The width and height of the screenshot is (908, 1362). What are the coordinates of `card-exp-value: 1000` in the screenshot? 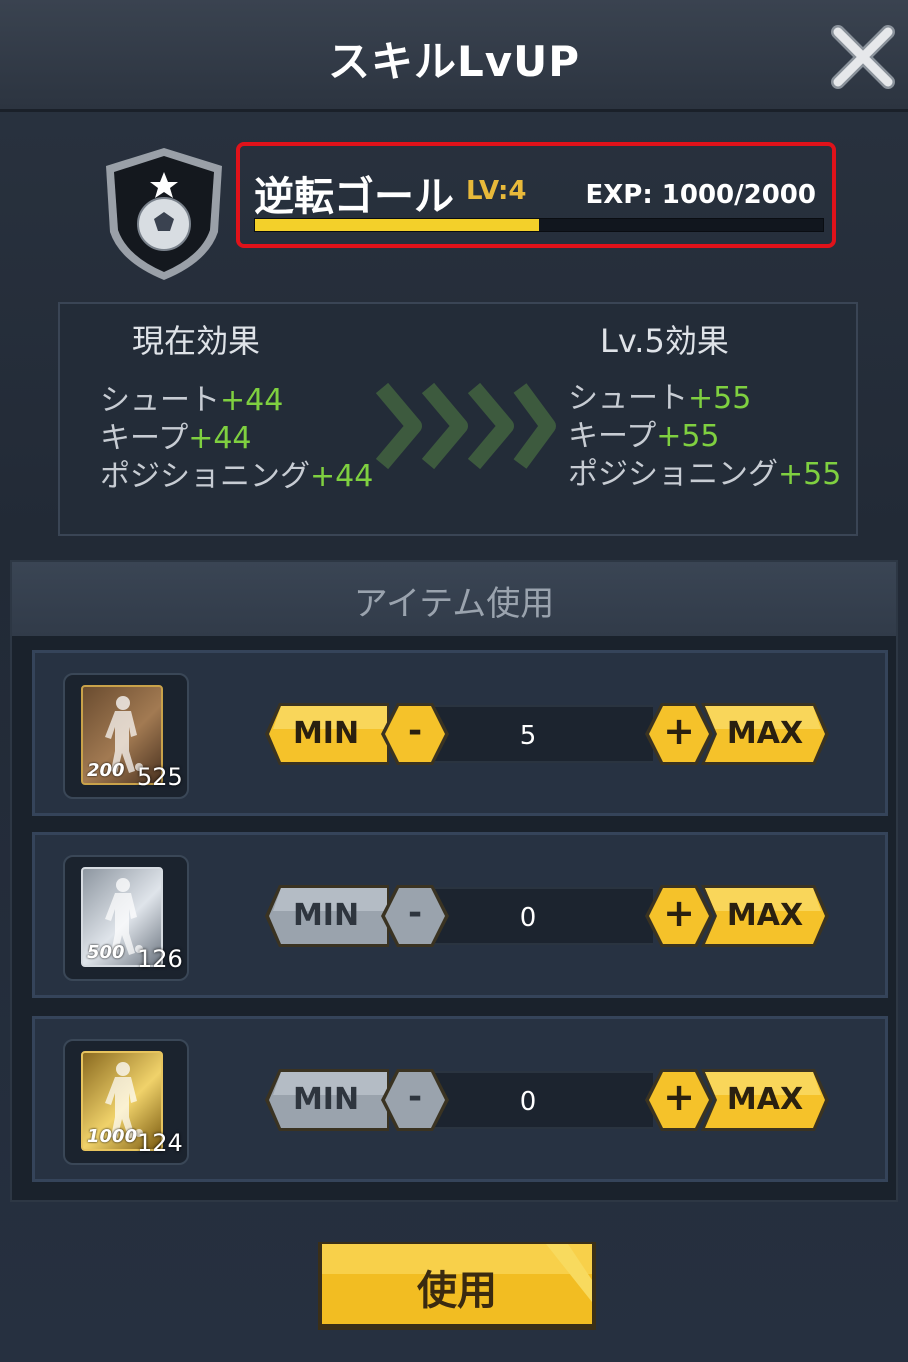 It's located at (112, 1136).